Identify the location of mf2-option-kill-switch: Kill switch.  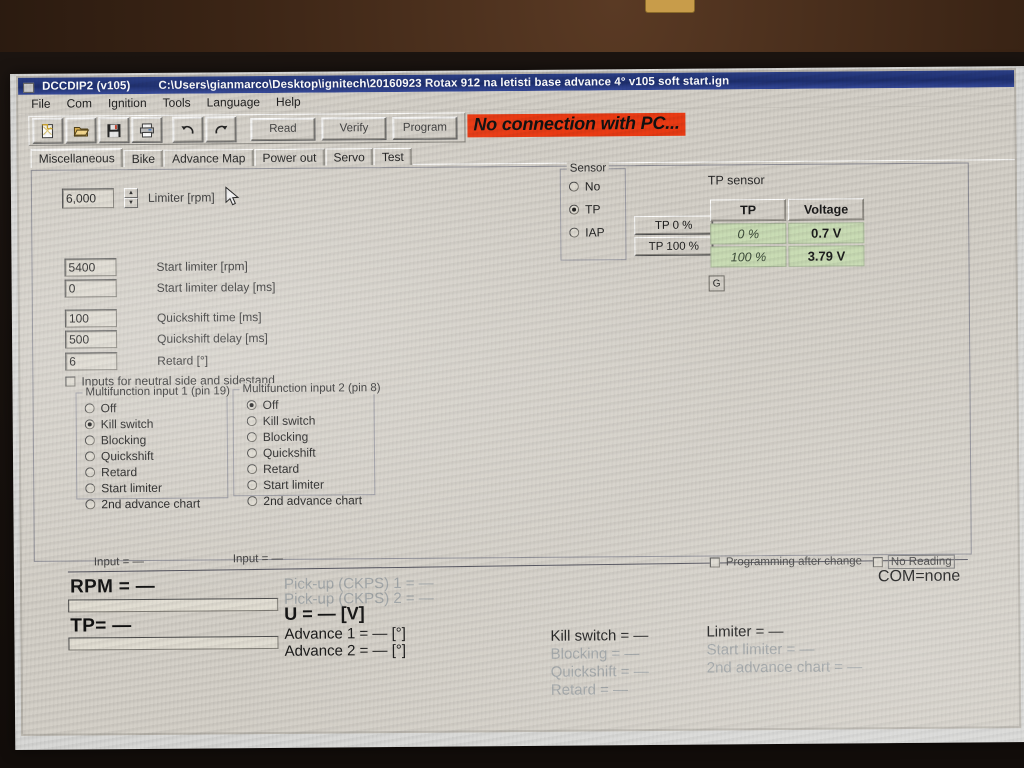
(310, 420).